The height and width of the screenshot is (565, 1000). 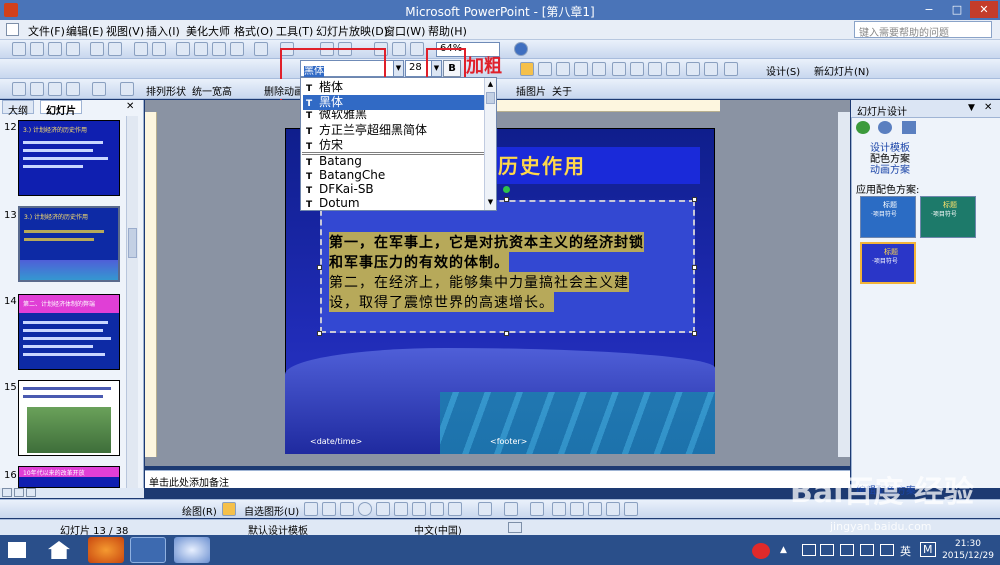 What do you see at coordinates (637, 69) in the screenshot?
I see `bullets-icon` at bounding box center [637, 69].